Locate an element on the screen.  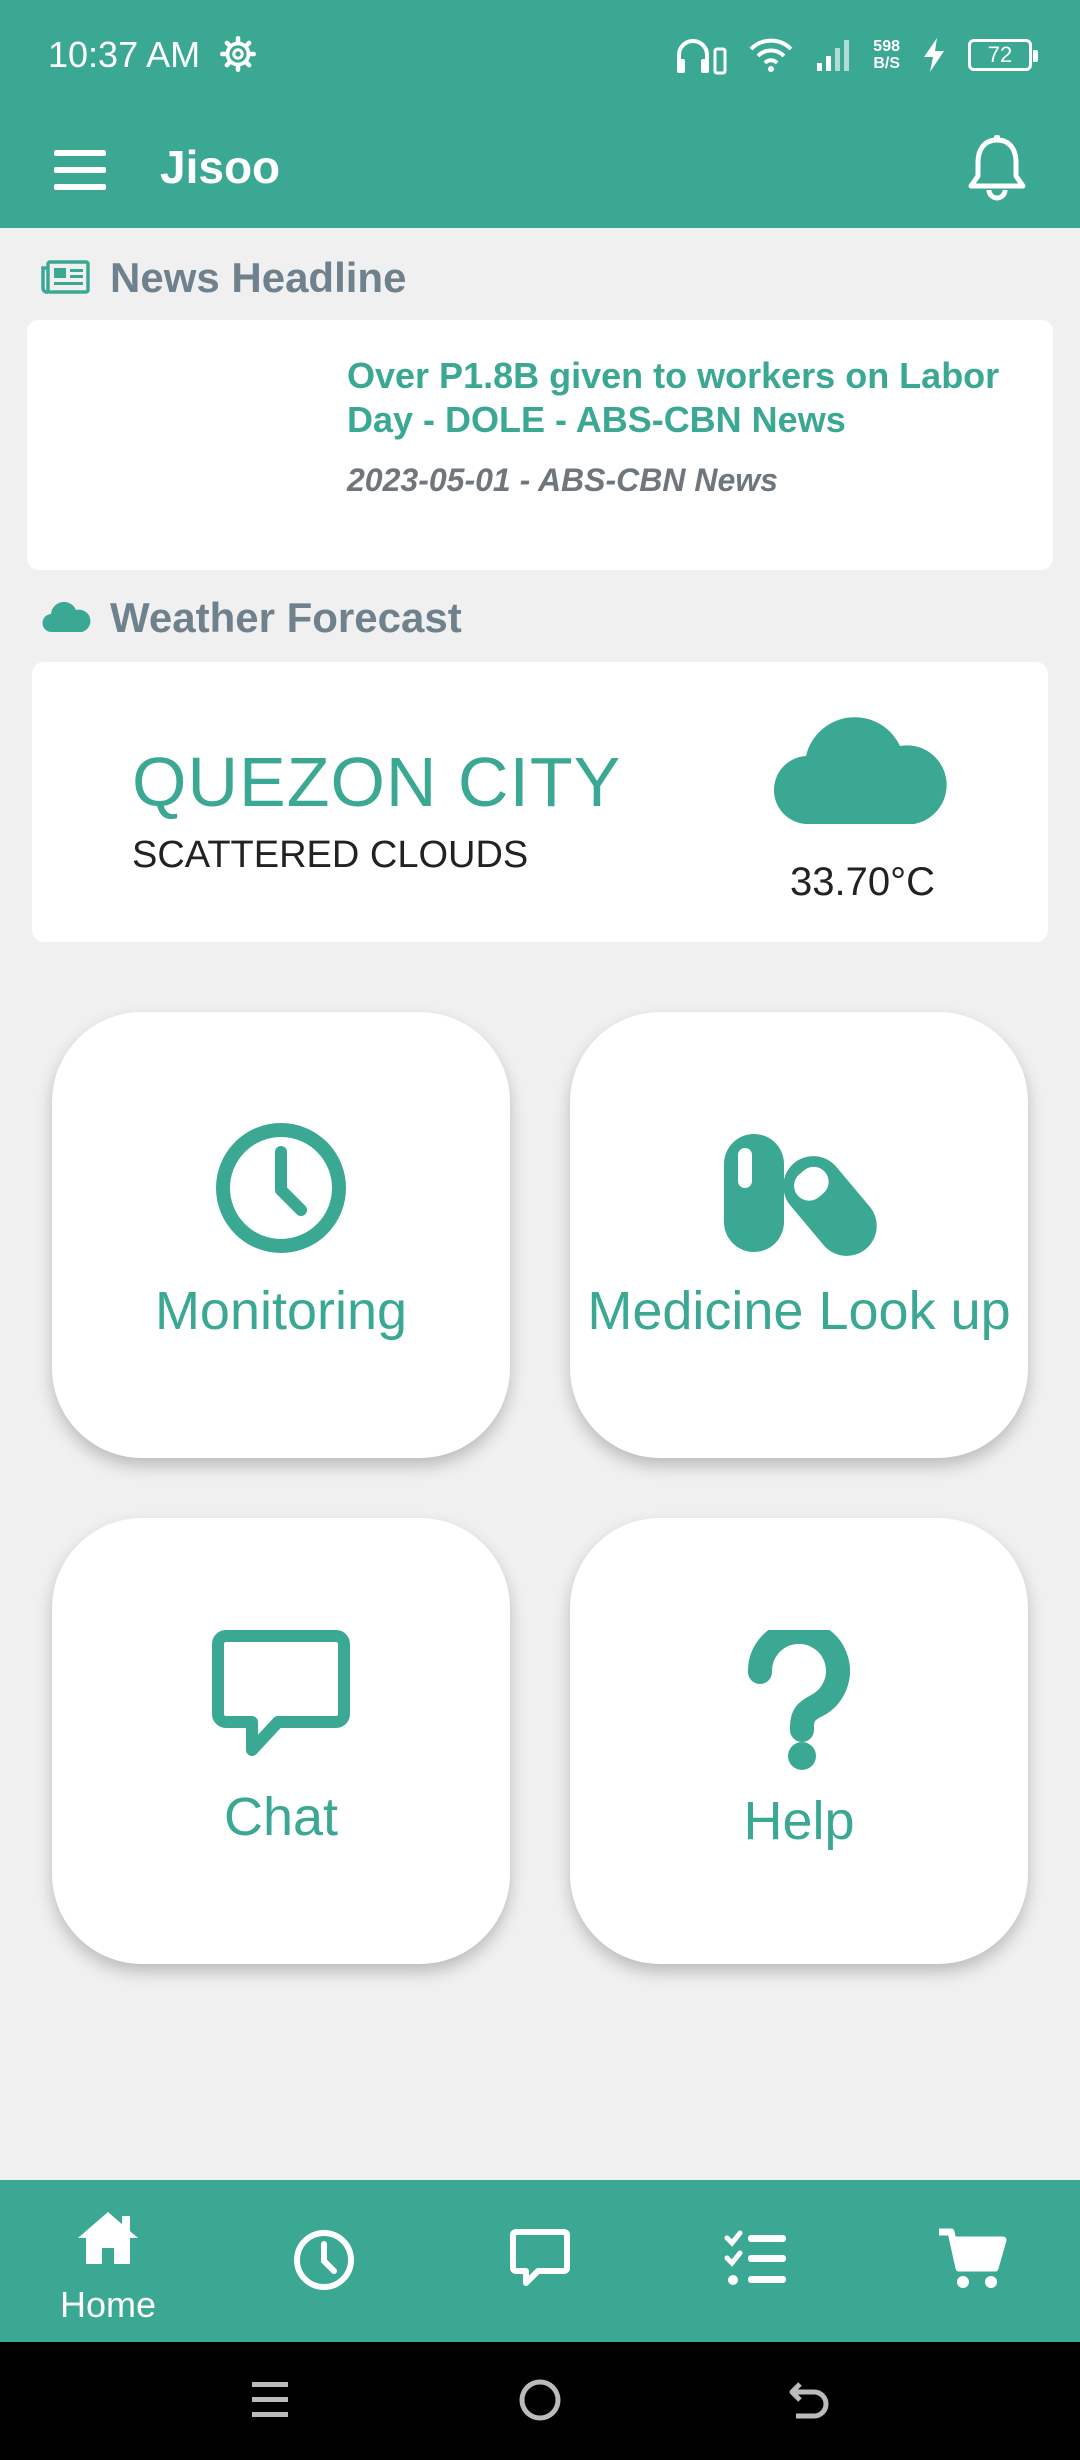
battery-indicator: 72 is located at coordinates (1003, 55).